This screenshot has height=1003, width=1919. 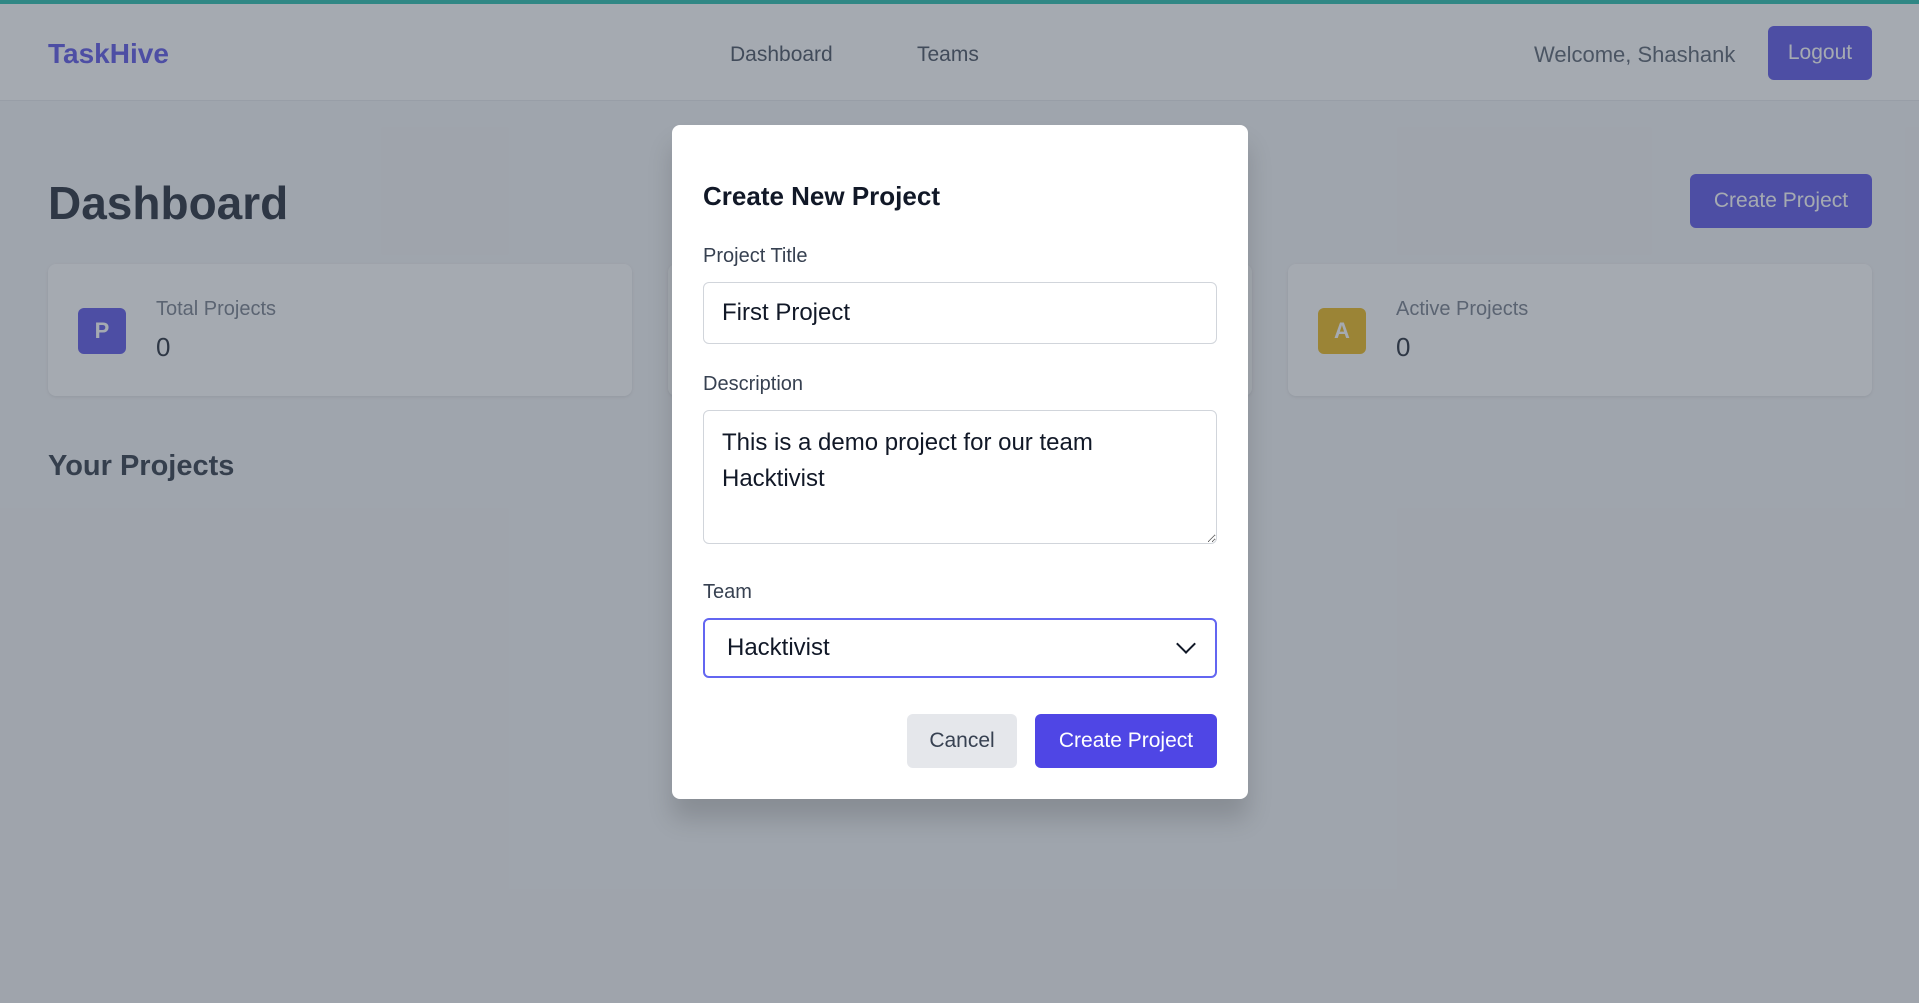 What do you see at coordinates (778, 647) in the screenshot?
I see `team-selected-value: Hacktivist` at bounding box center [778, 647].